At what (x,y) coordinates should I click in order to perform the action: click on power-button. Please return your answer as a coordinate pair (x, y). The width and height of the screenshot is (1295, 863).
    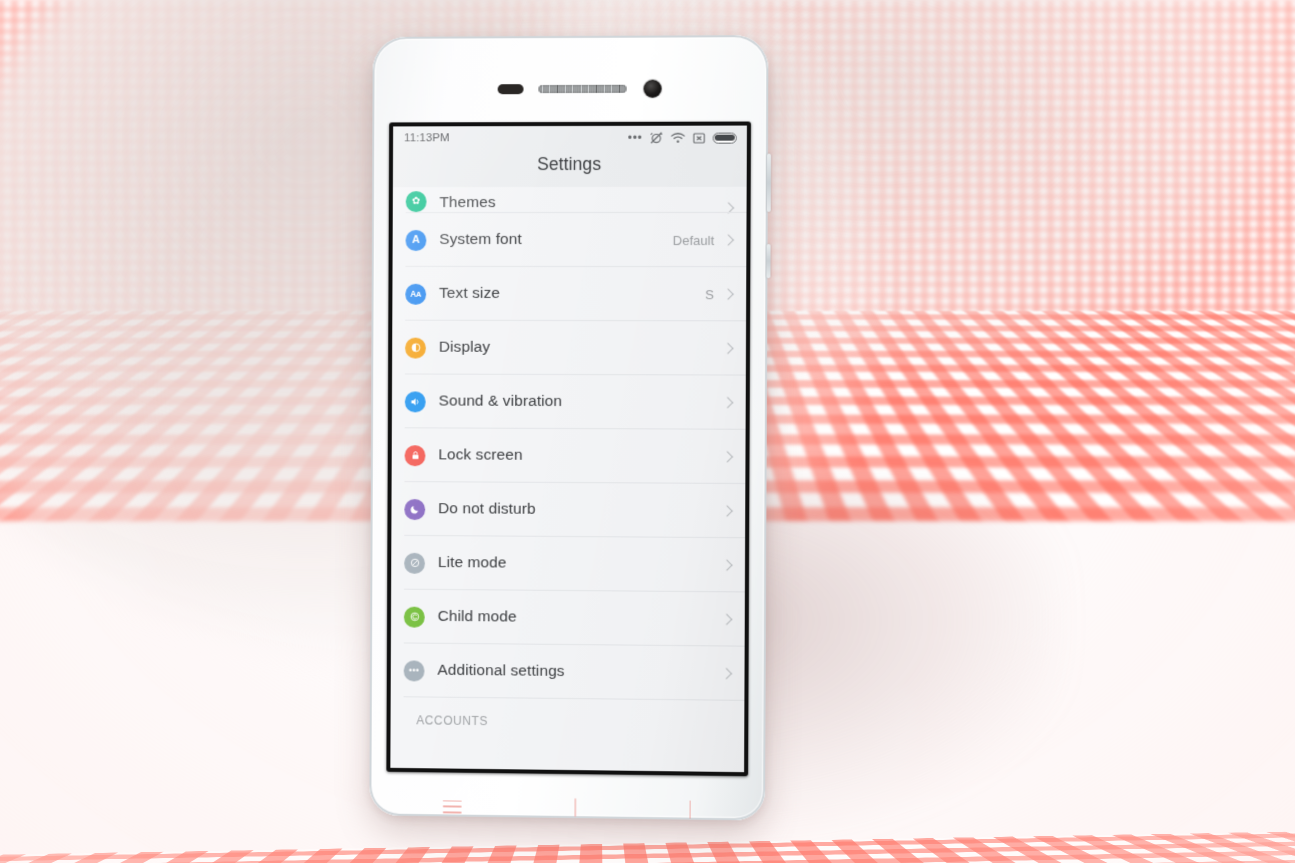
    Looking at the image, I should click on (768, 261).